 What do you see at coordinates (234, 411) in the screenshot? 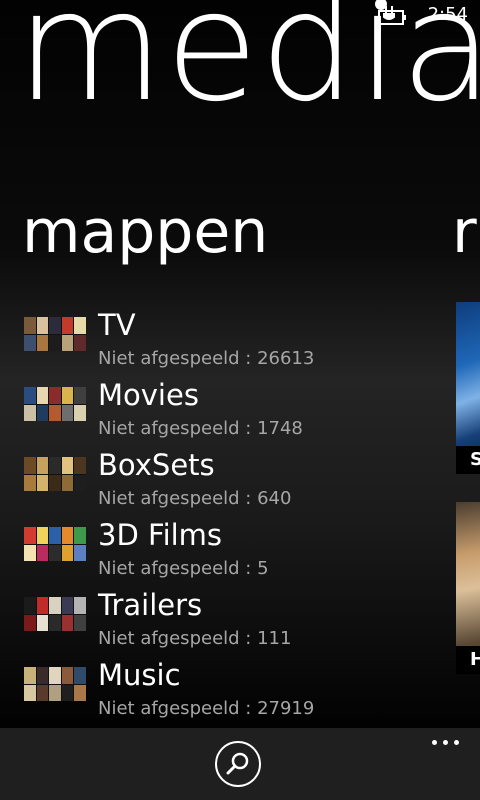
I see `folder-item-movies: Movies Niet afgespeeld : 1748` at bounding box center [234, 411].